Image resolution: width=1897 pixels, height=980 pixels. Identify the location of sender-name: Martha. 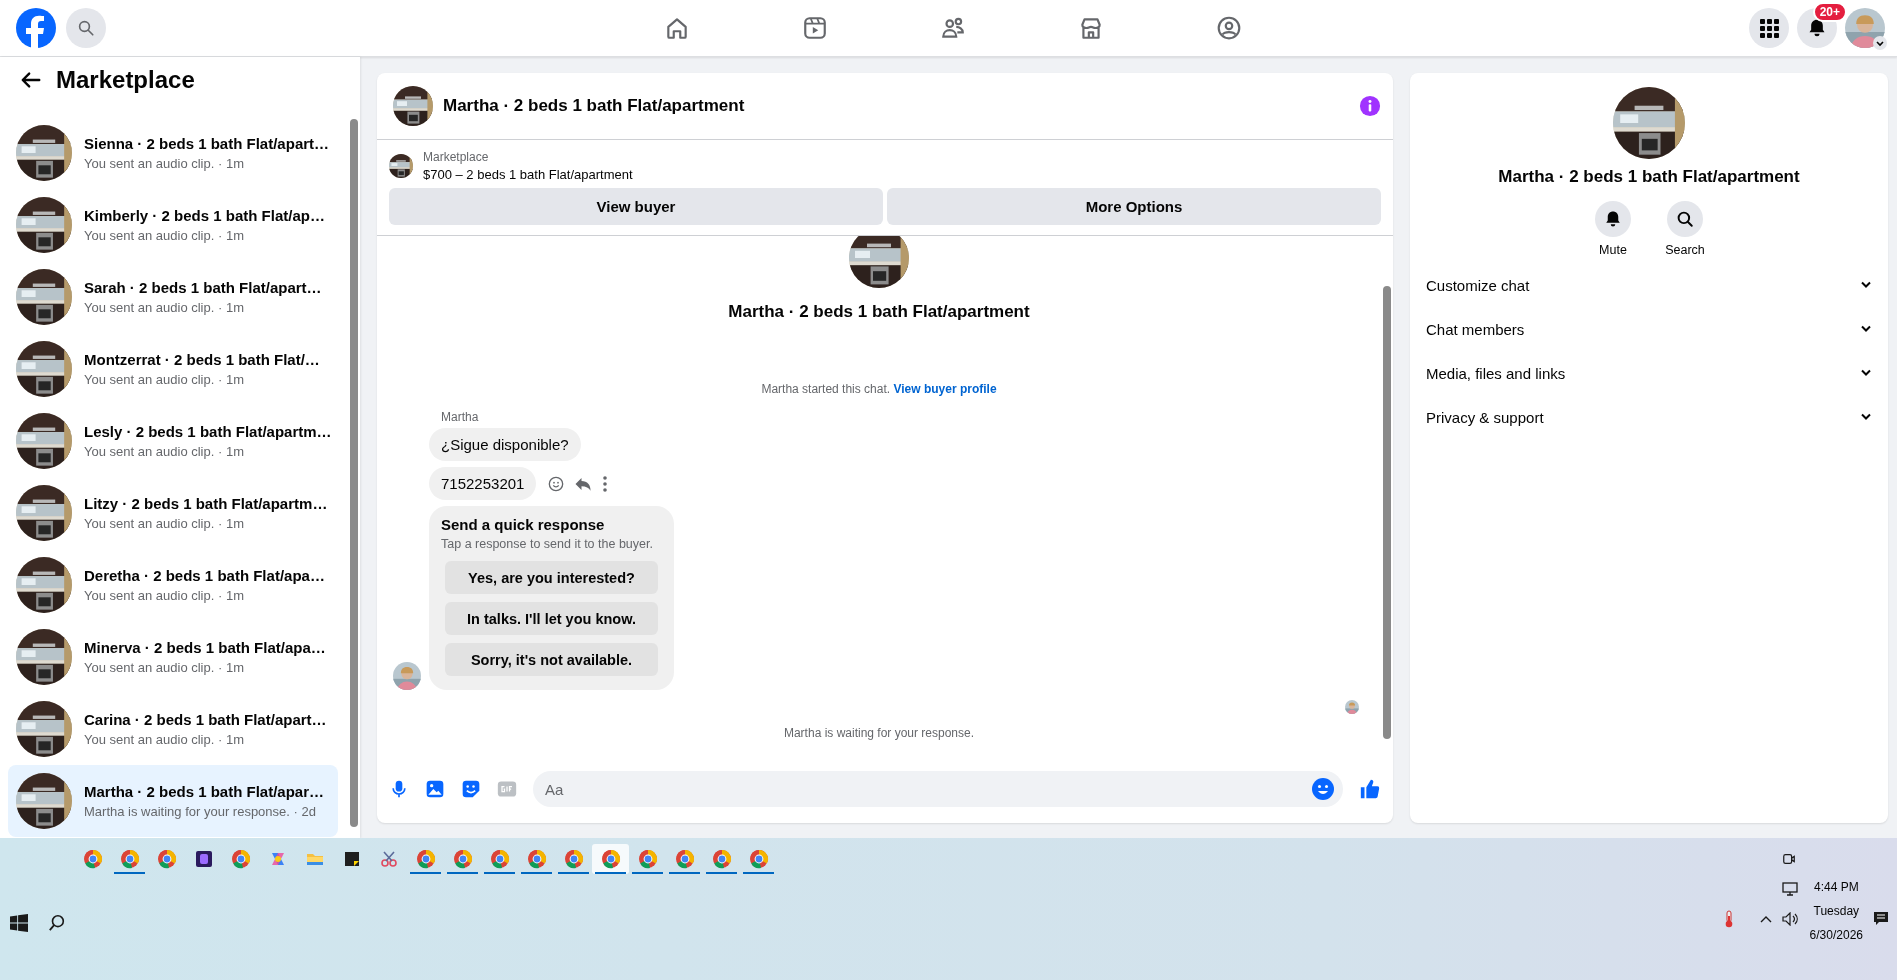
(460, 417).